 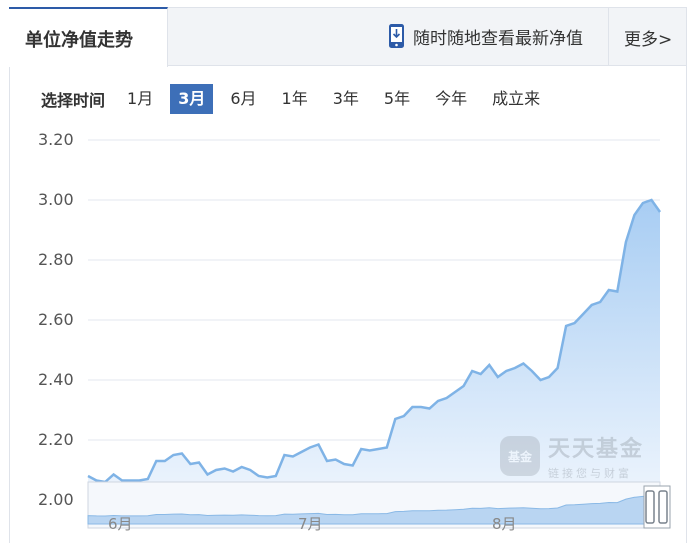 What do you see at coordinates (56, 499) in the screenshot?
I see `y-tick-label: 2.00` at bounding box center [56, 499].